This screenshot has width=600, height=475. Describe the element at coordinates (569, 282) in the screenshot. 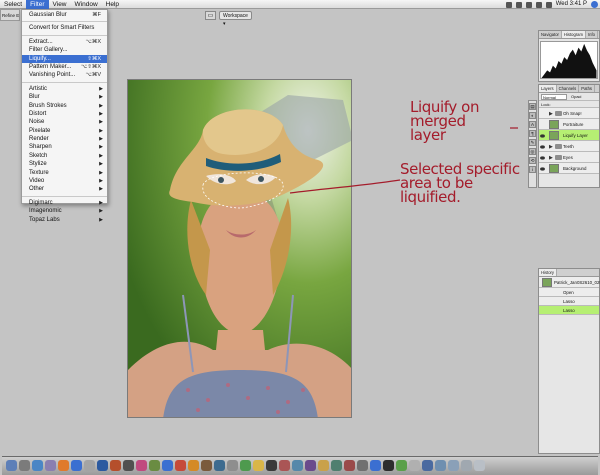

I see `history-snapshot: Patrick_Jan0S2610_029` at that location.